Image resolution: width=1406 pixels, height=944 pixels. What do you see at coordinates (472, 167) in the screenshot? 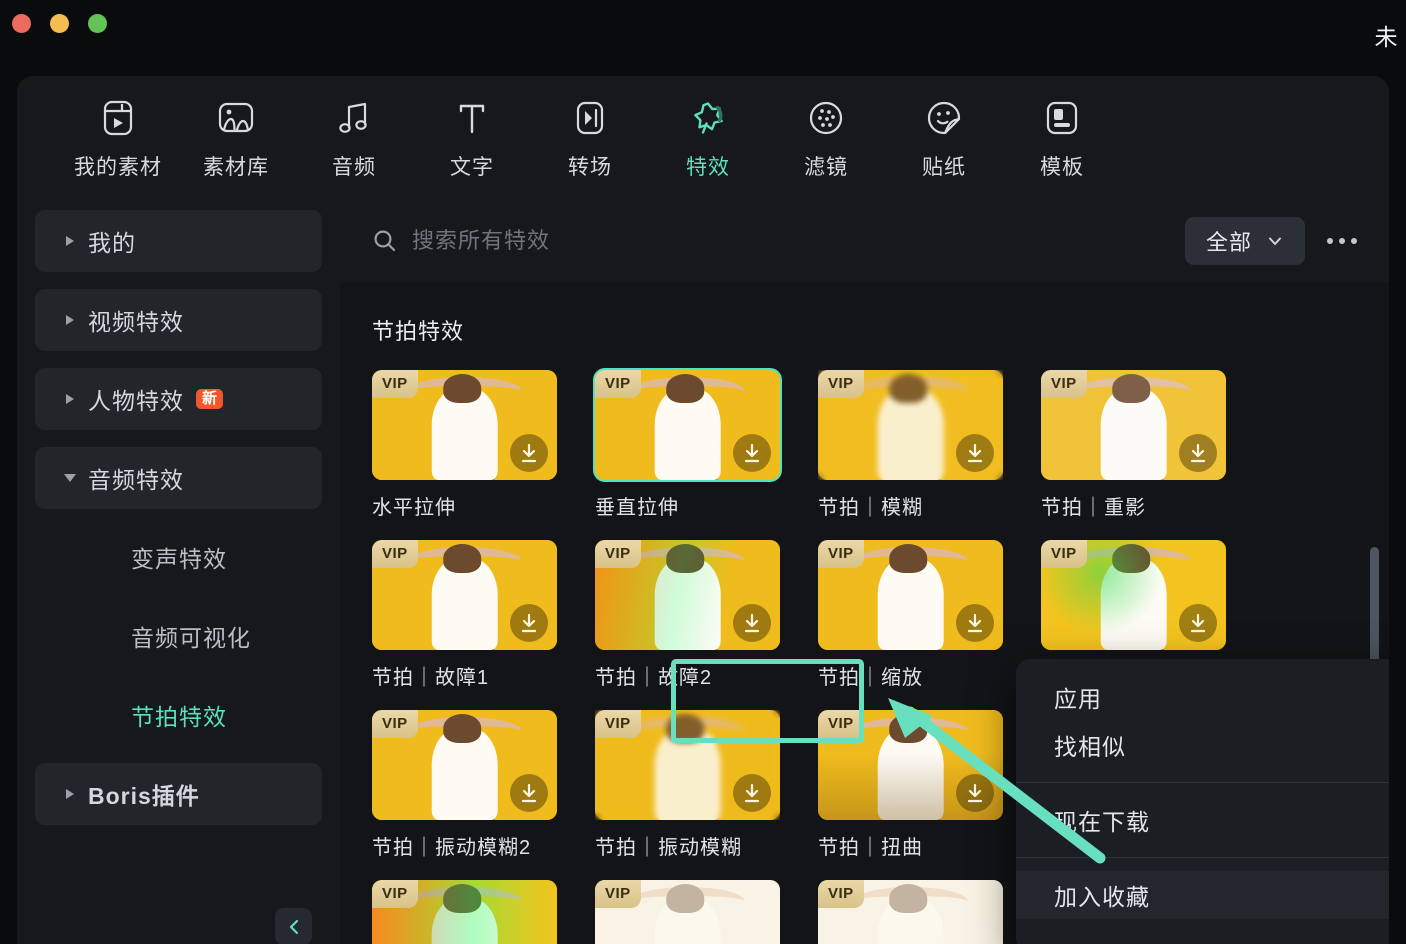
I see `tab-label: 文字` at bounding box center [472, 167].